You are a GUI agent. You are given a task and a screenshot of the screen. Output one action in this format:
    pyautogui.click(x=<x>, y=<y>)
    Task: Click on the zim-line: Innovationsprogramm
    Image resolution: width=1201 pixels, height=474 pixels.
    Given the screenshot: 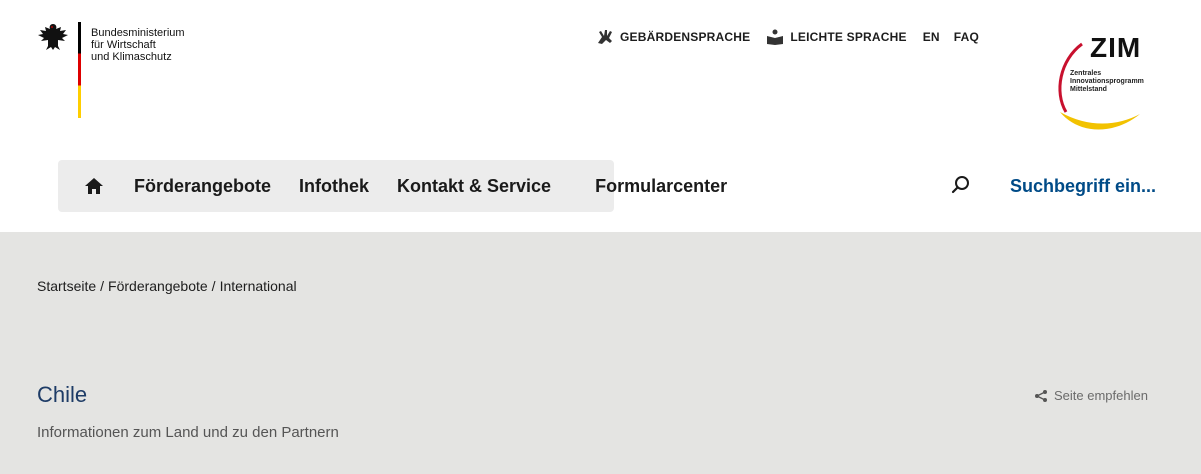 What is the action you would take?
    pyautogui.click(x=1107, y=81)
    